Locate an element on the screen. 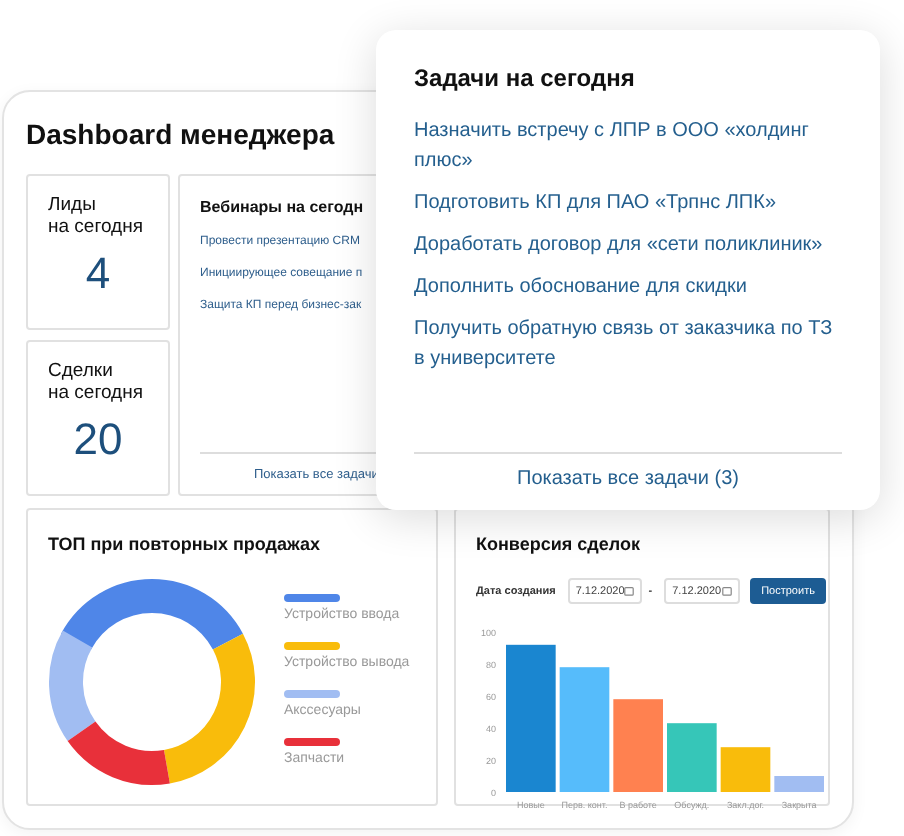 The width and height of the screenshot is (904, 836). task-link: Доработать договор для «сети поликлиник» is located at coordinates (628, 245).